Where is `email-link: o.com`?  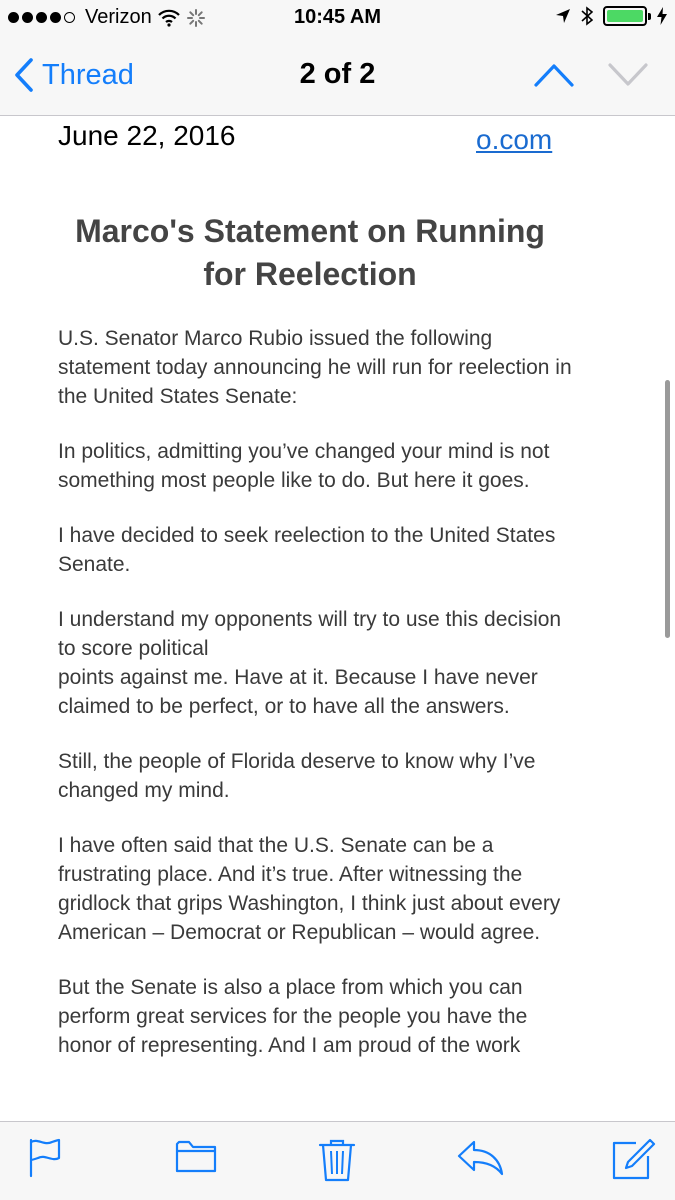 email-link: o.com is located at coordinates (514, 140).